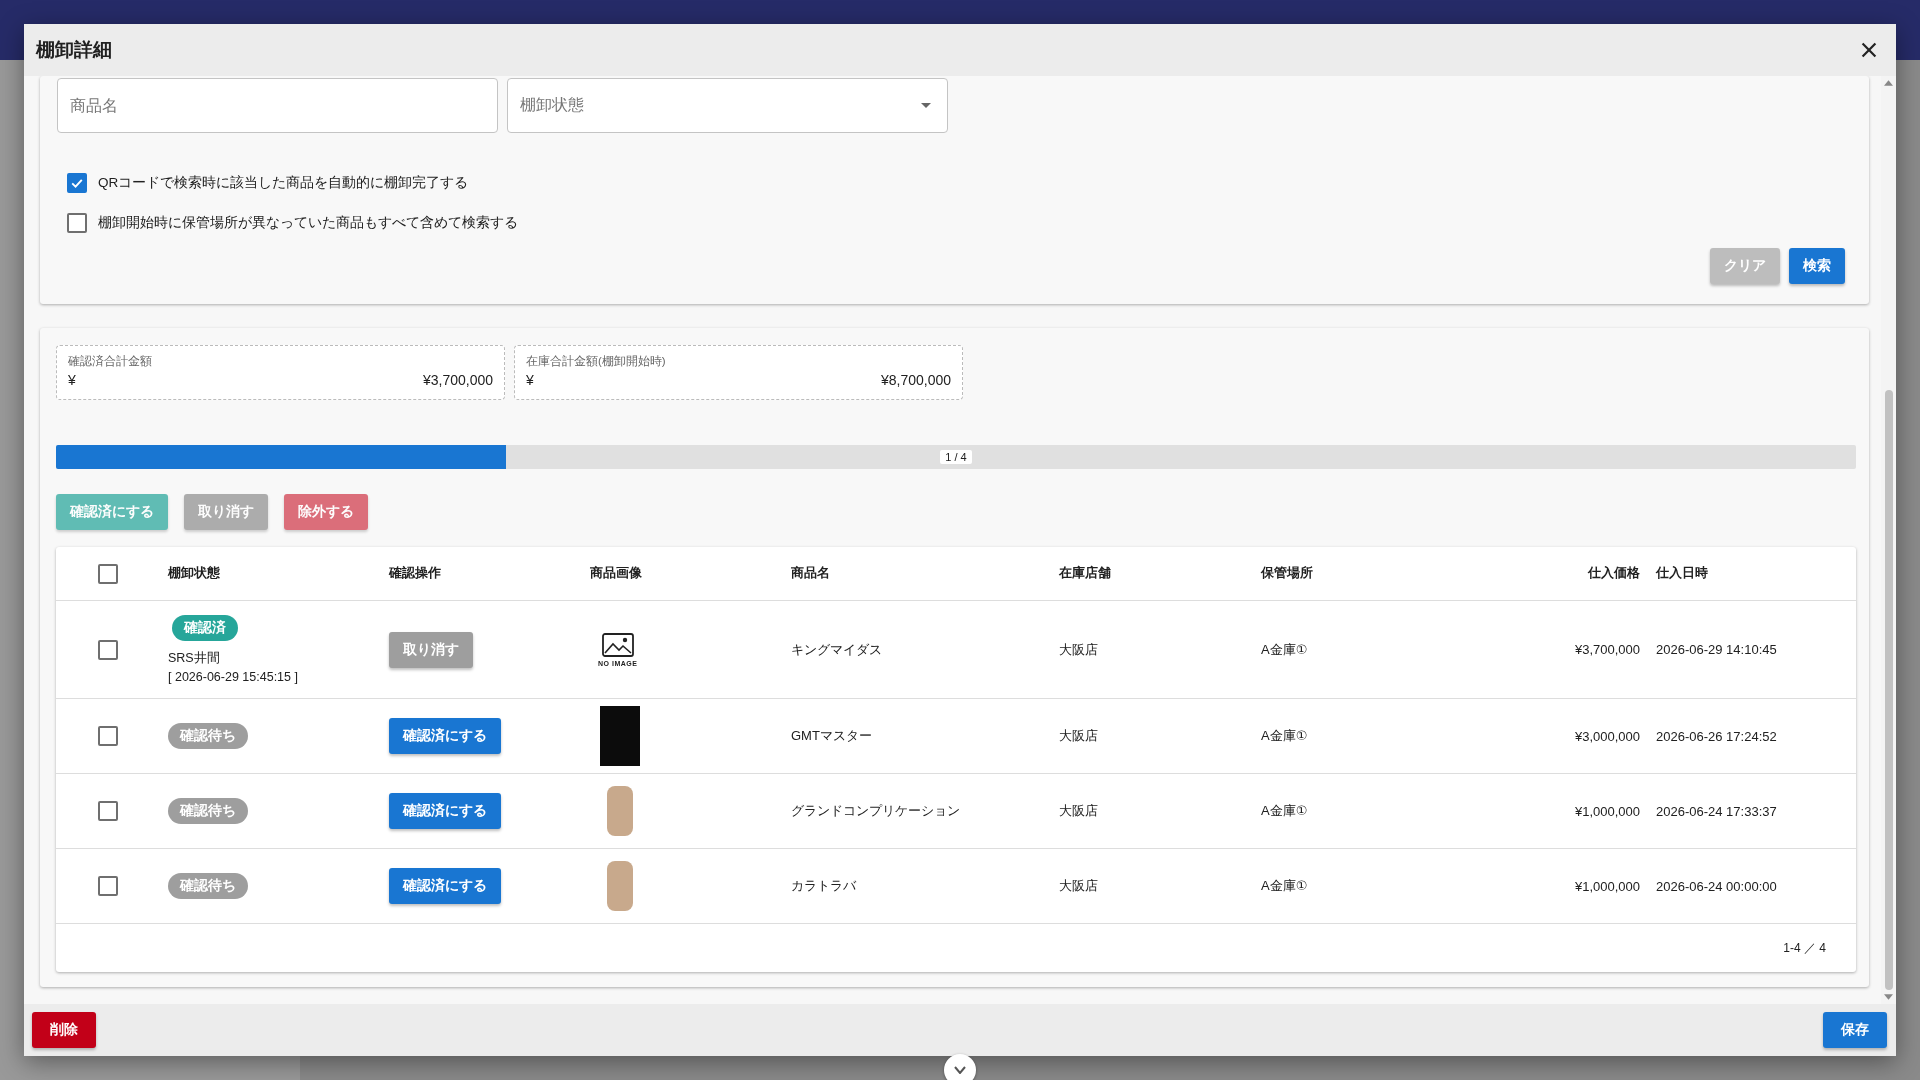  Describe the element at coordinates (1888, 83) in the screenshot. I see `scroll-up-icon` at that location.